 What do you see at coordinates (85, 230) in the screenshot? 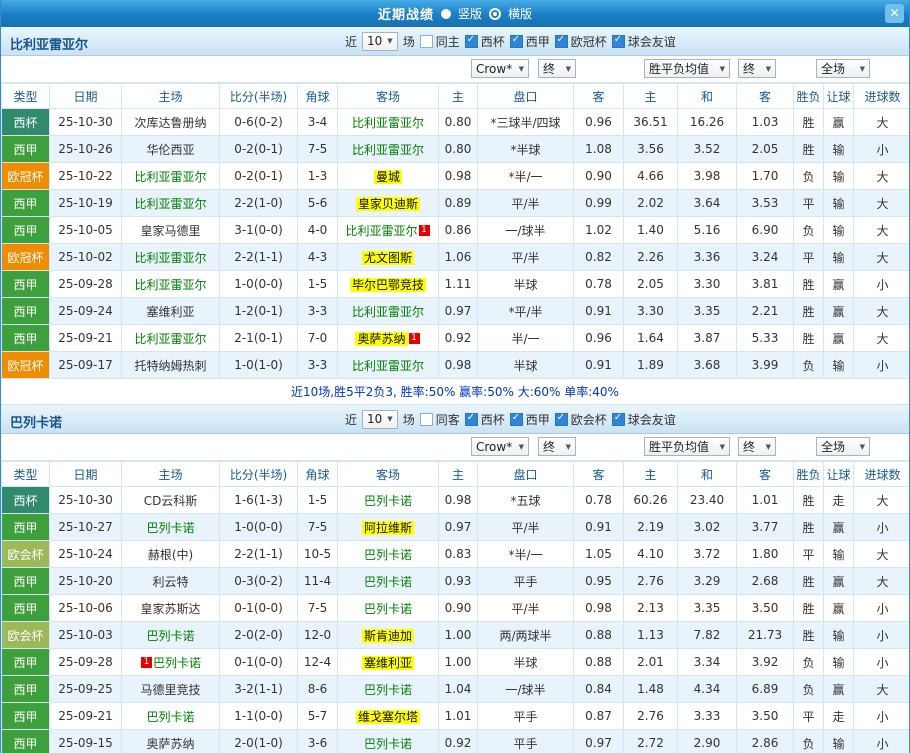
I see `match-date: 25-10-05` at bounding box center [85, 230].